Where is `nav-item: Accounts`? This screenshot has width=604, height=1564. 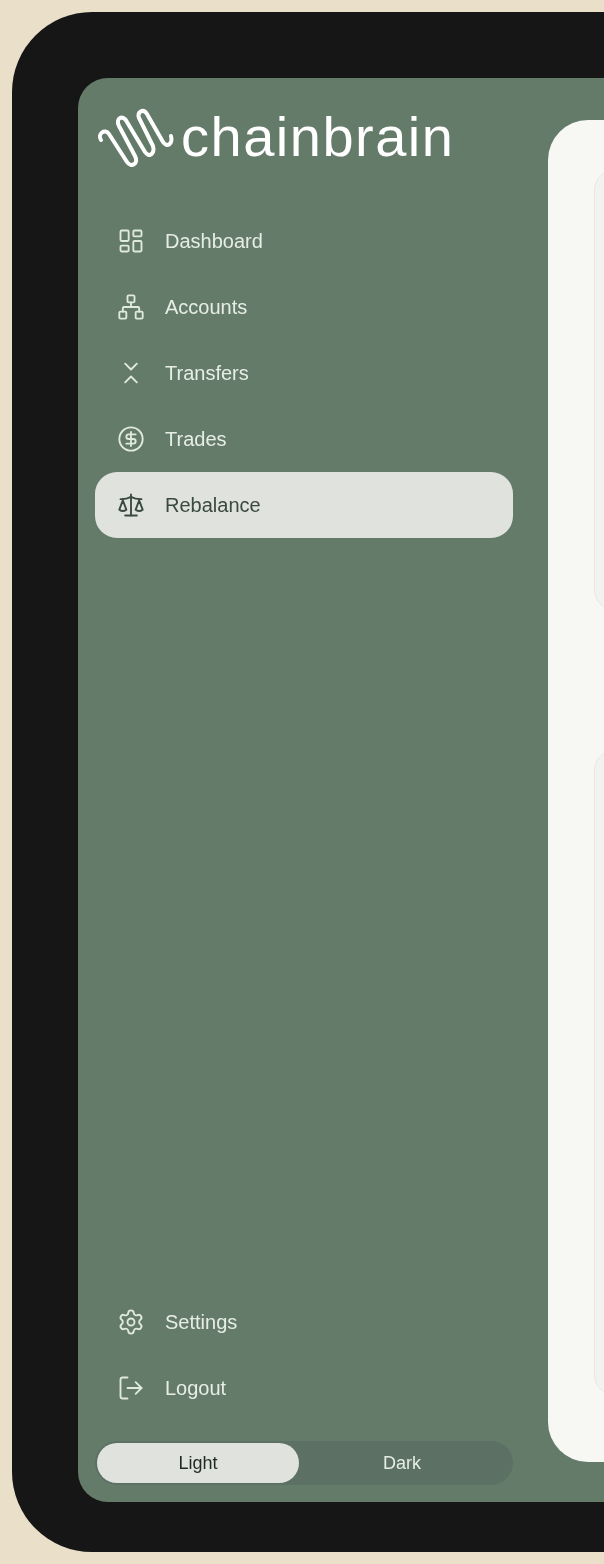 nav-item: Accounts is located at coordinates (304, 307).